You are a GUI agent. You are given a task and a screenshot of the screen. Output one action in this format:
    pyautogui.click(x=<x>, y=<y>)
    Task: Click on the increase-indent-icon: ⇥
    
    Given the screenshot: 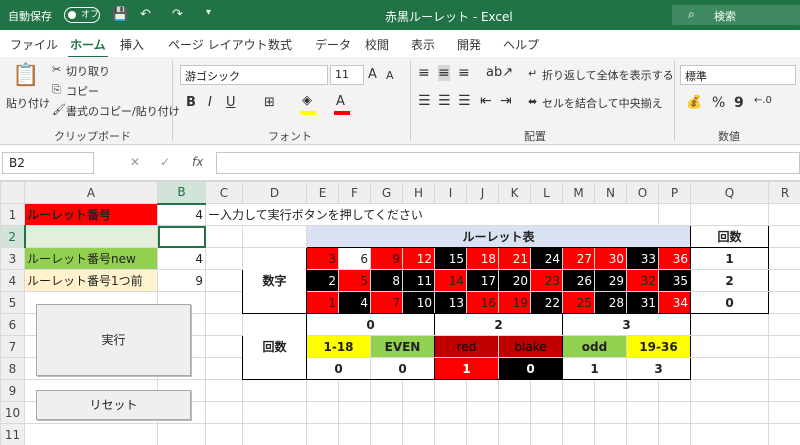 What is the action you would take?
    pyautogui.click(x=506, y=101)
    